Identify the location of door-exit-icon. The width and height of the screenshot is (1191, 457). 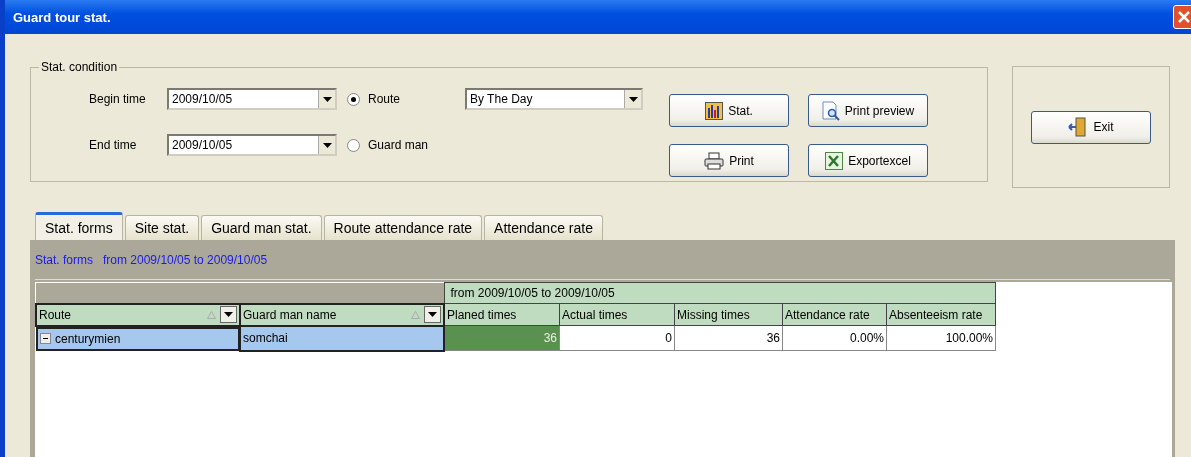
(1078, 127).